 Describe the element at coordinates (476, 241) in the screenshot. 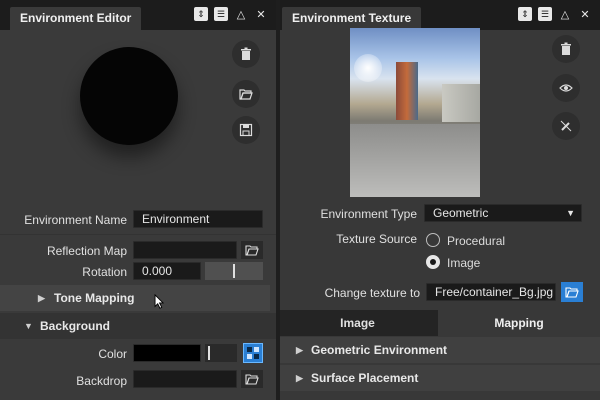

I see `procedural-label: Procedural` at that location.